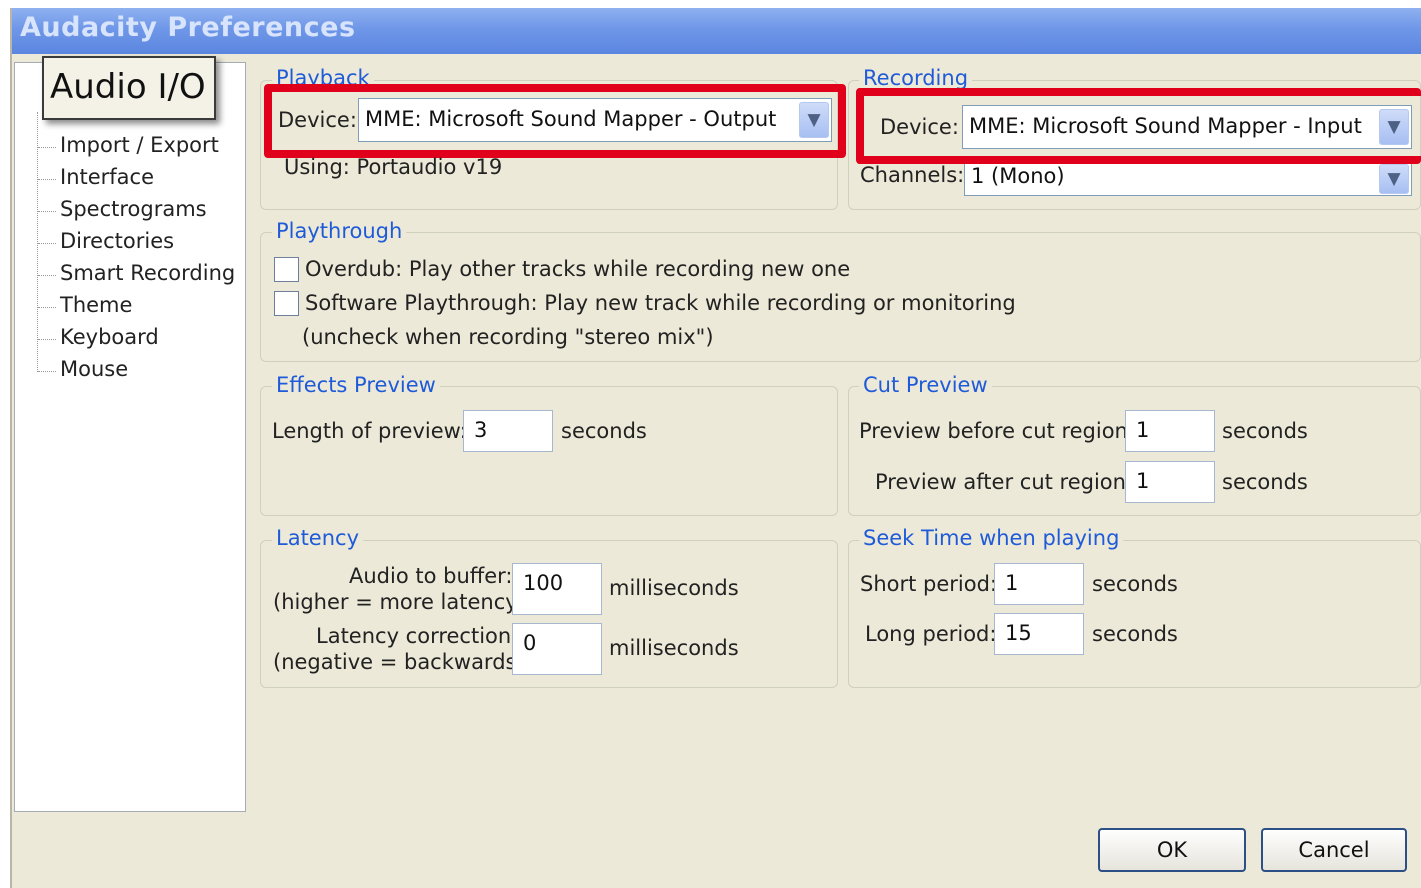 The height and width of the screenshot is (888, 1421). What do you see at coordinates (188, 27) in the screenshot?
I see `window-title: Audacity Preferences` at bounding box center [188, 27].